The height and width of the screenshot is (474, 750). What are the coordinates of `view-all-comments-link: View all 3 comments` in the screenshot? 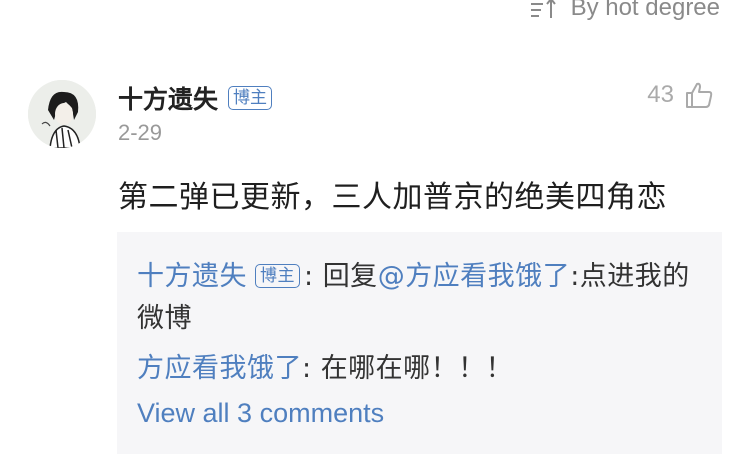 It's located at (419, 413).